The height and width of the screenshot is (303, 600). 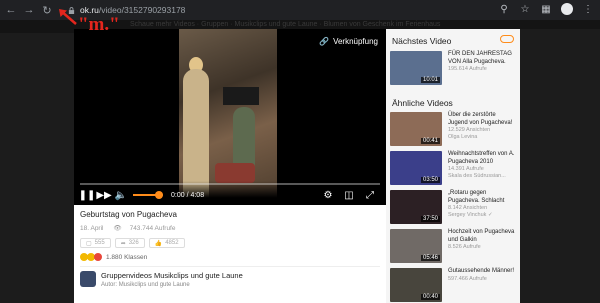 What do you see at coordinates (37, 168) in the screenshot?
I see `dimmed-page-left` at bounding box center [37, 168].